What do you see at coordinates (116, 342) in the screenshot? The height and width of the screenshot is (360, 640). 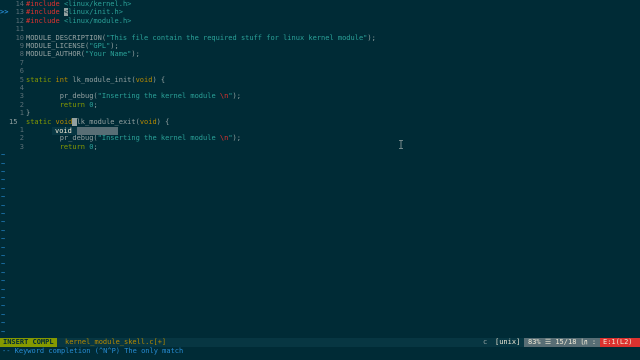 I see `filename-label: kernel_module_skell.c[+]` at bounding box center [116, 342].